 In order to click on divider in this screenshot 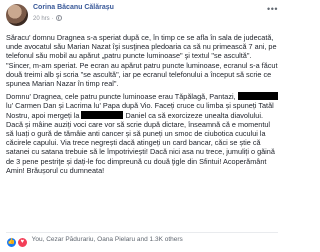, I will do `click(142, 232)`.